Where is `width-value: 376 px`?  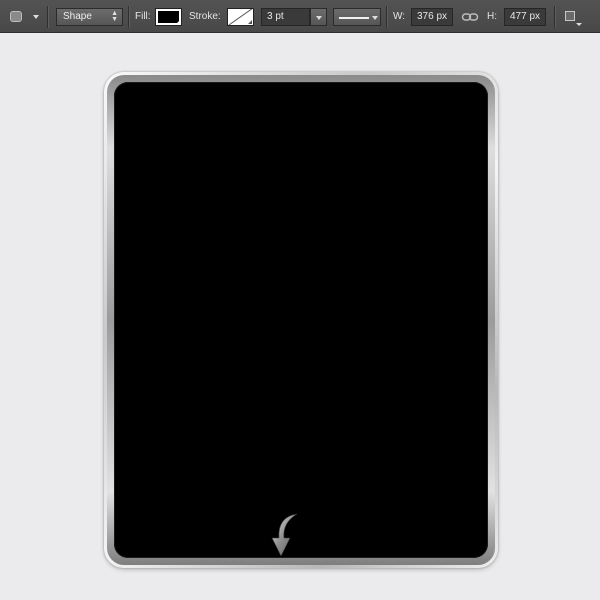
width-value: 376 px is located at coordinates (432, 16).